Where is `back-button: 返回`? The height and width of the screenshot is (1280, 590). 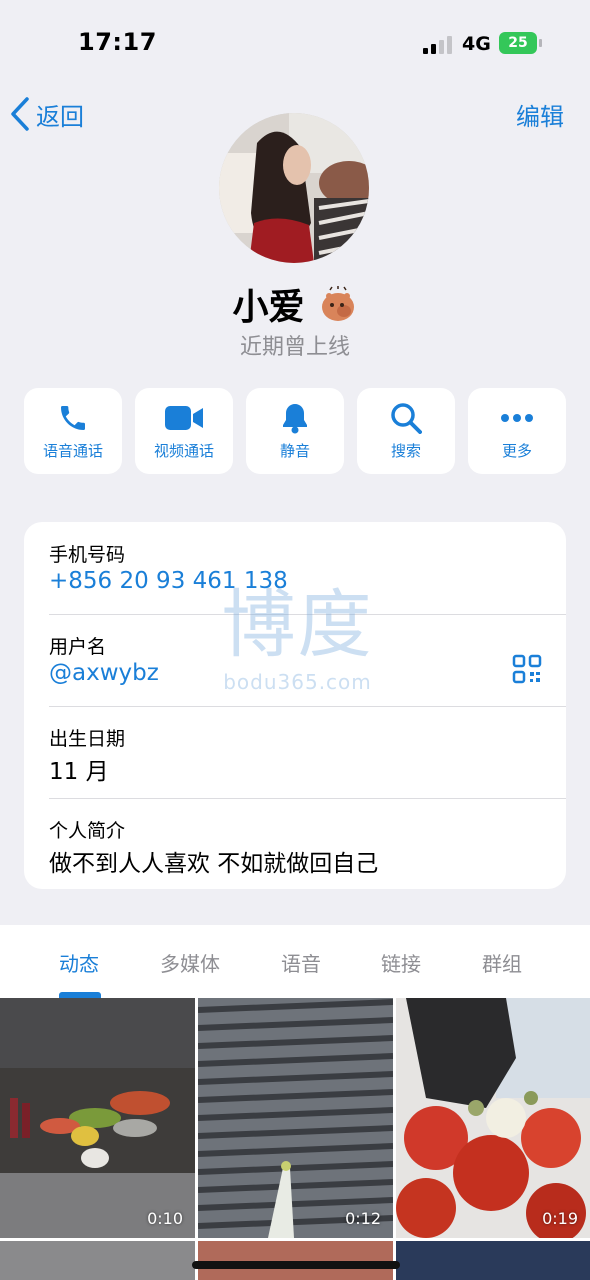
back-button: 返回 is located at coordinates (47, 114).